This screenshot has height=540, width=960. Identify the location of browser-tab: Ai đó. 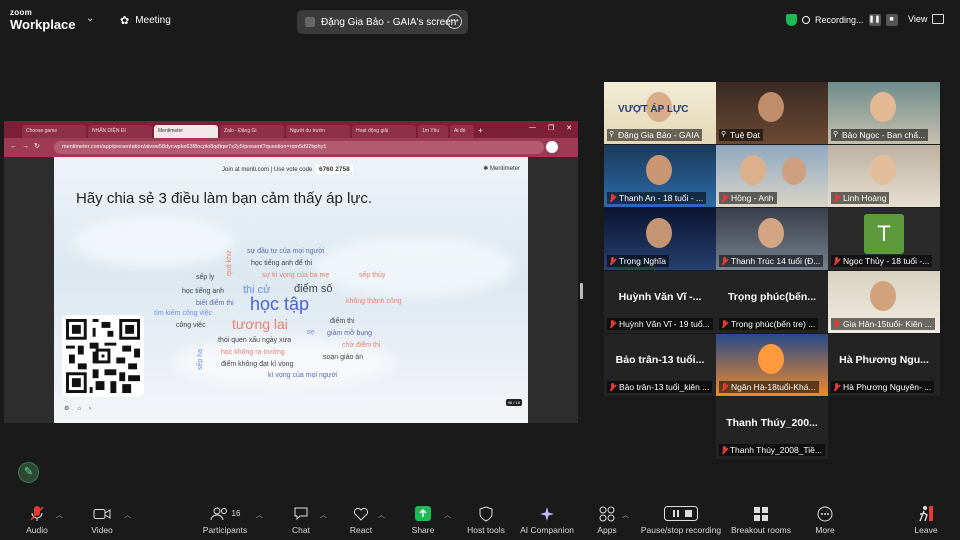
(462, 131).